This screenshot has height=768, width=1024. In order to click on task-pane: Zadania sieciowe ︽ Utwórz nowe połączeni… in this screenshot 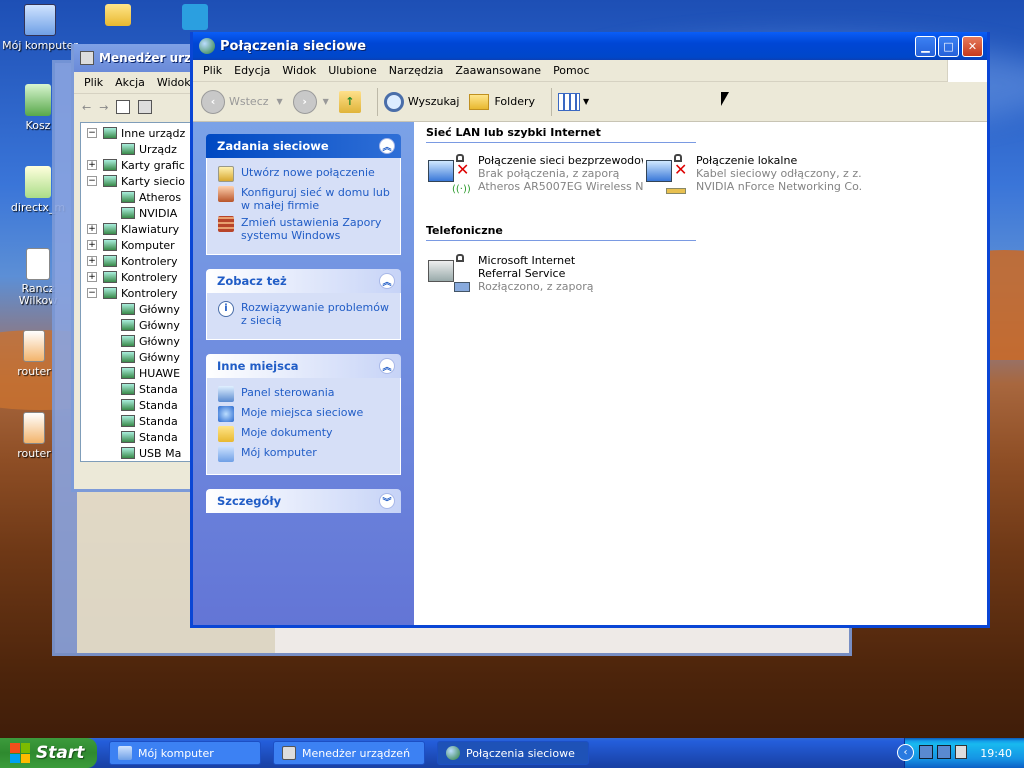, I will do `click(303, 373)`.